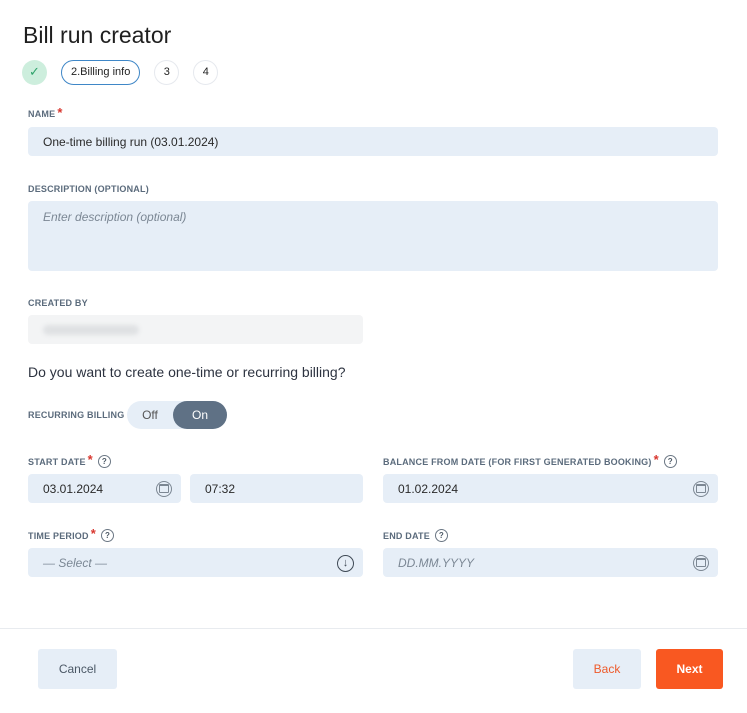 The height and width of the screenshot is (713, 747). Describe the element at coordinates (69, 460) in the screenshot. I see `start-date-label: START DATE *?` at that location.